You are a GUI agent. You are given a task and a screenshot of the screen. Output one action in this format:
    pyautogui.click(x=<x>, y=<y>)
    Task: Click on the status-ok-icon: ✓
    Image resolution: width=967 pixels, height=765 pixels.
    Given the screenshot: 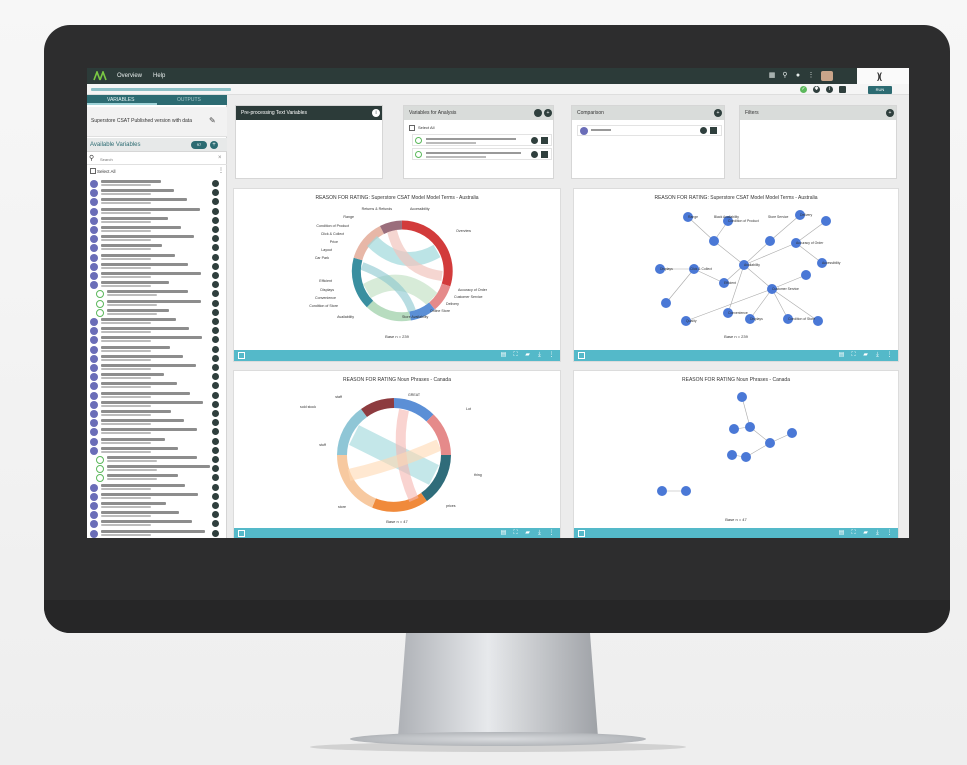 What is the action you would take?
    pyautogui.click(x=803, y=89)
    